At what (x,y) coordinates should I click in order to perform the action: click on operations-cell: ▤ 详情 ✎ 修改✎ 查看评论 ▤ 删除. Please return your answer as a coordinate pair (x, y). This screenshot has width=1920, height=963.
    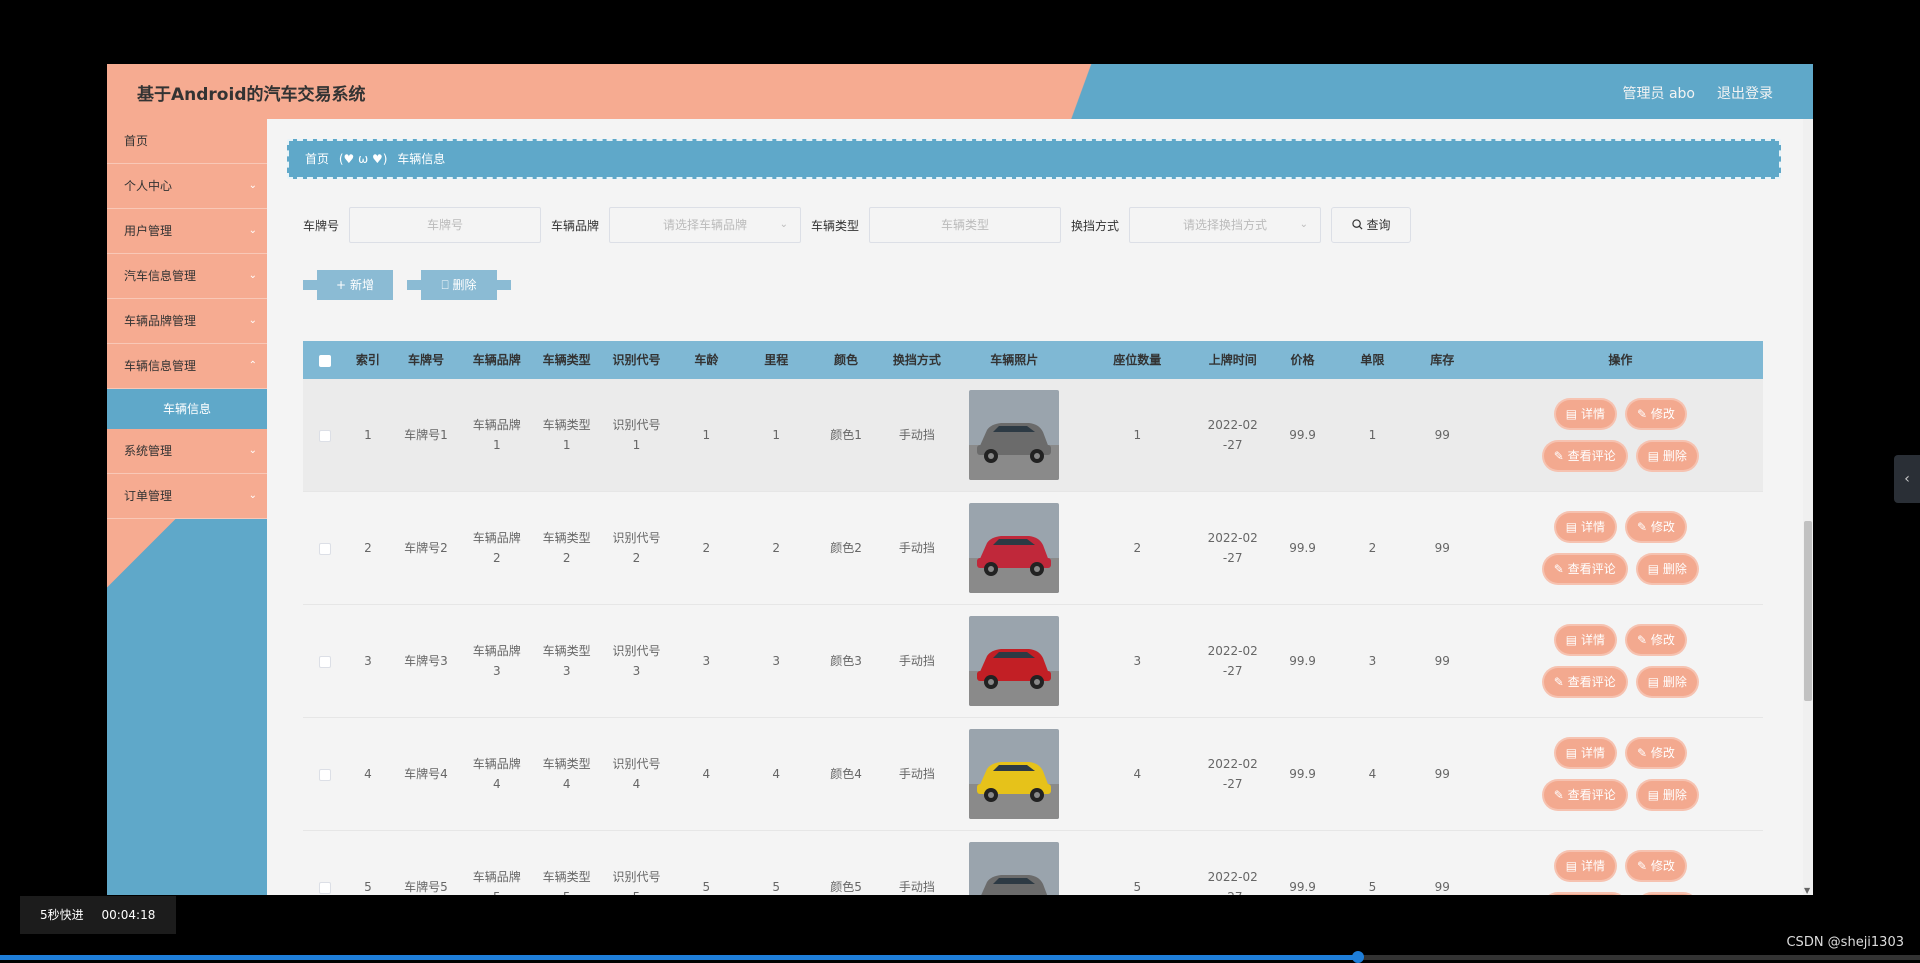
    Looking at the image, I should click on (1620, 548).